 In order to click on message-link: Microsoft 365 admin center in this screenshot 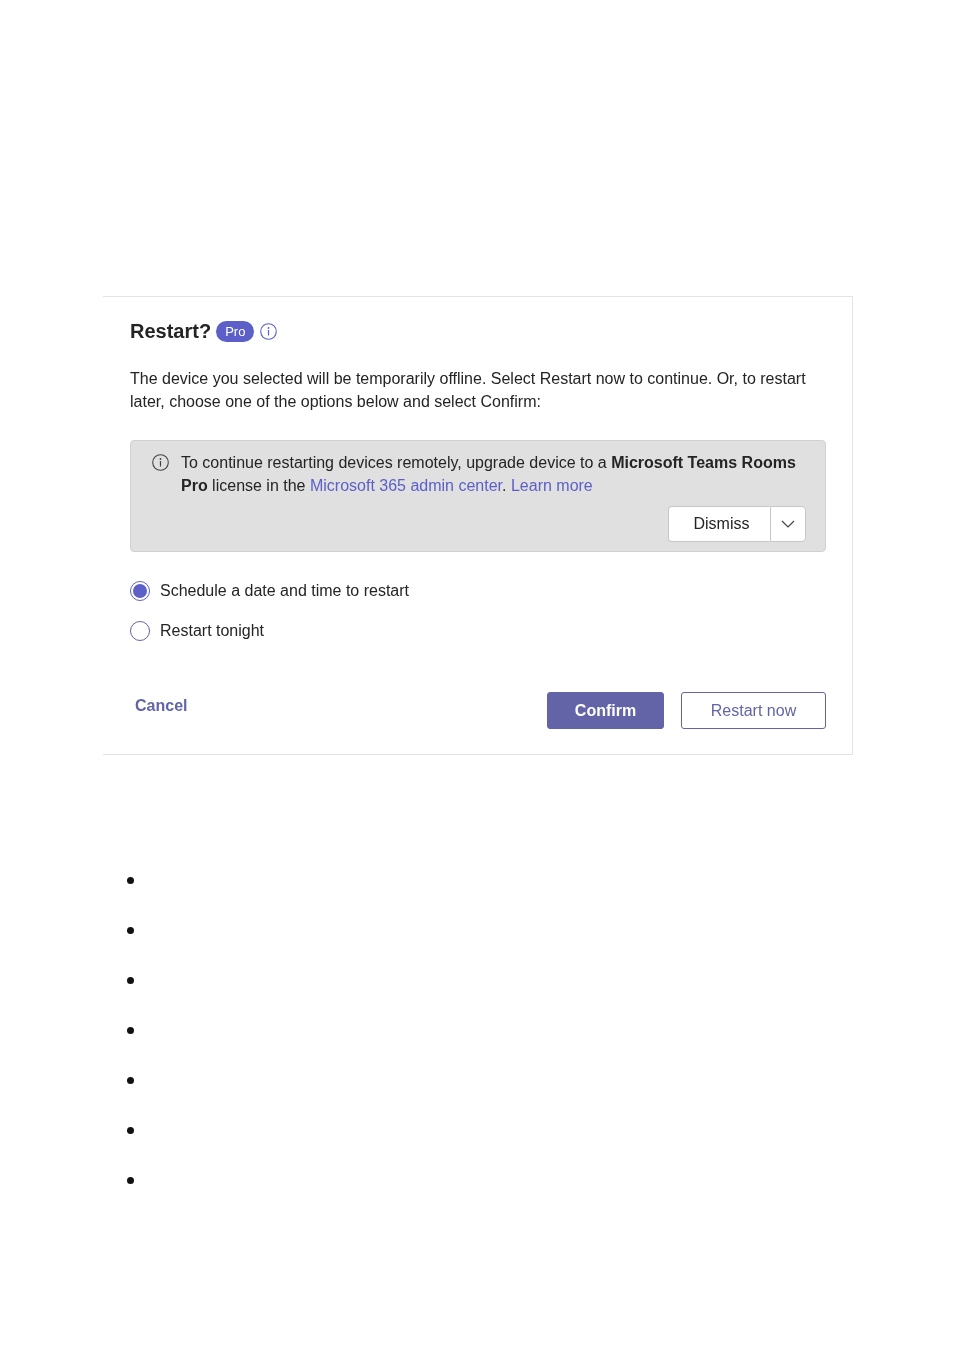, I will do `click(406, 485)`.